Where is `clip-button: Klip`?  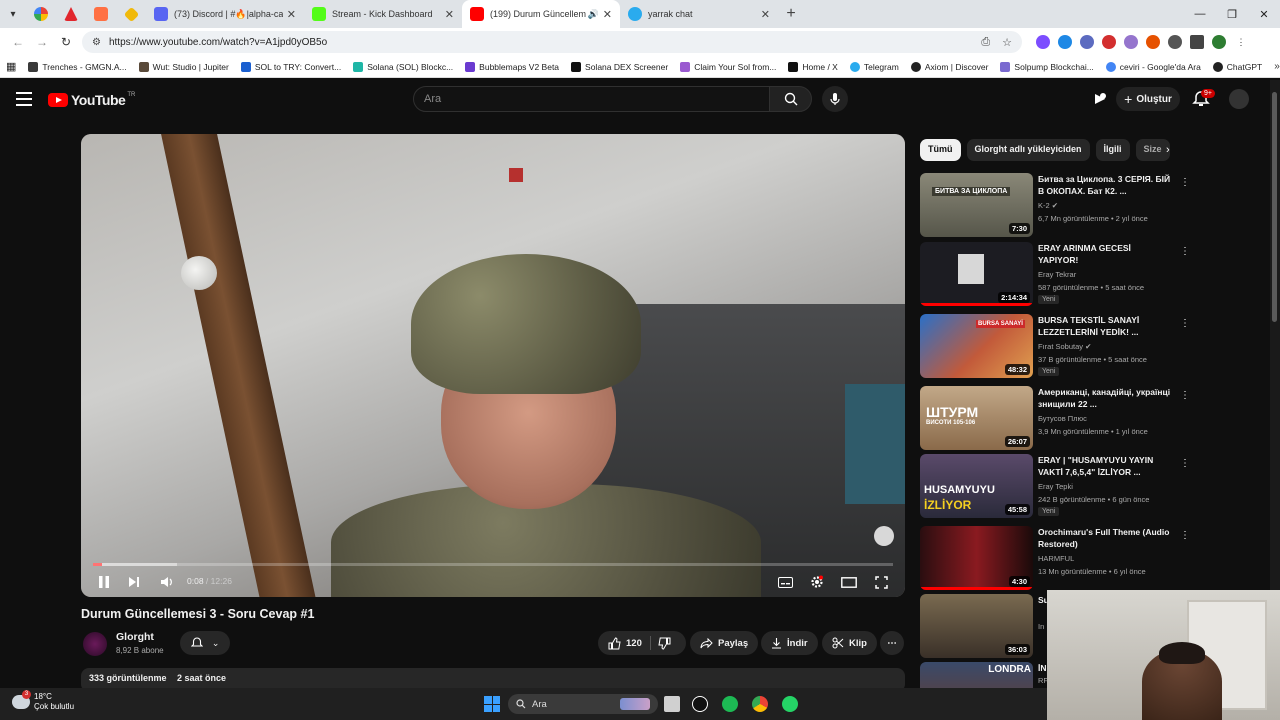 clip-button: Klip is located at coordinates (849, 643).